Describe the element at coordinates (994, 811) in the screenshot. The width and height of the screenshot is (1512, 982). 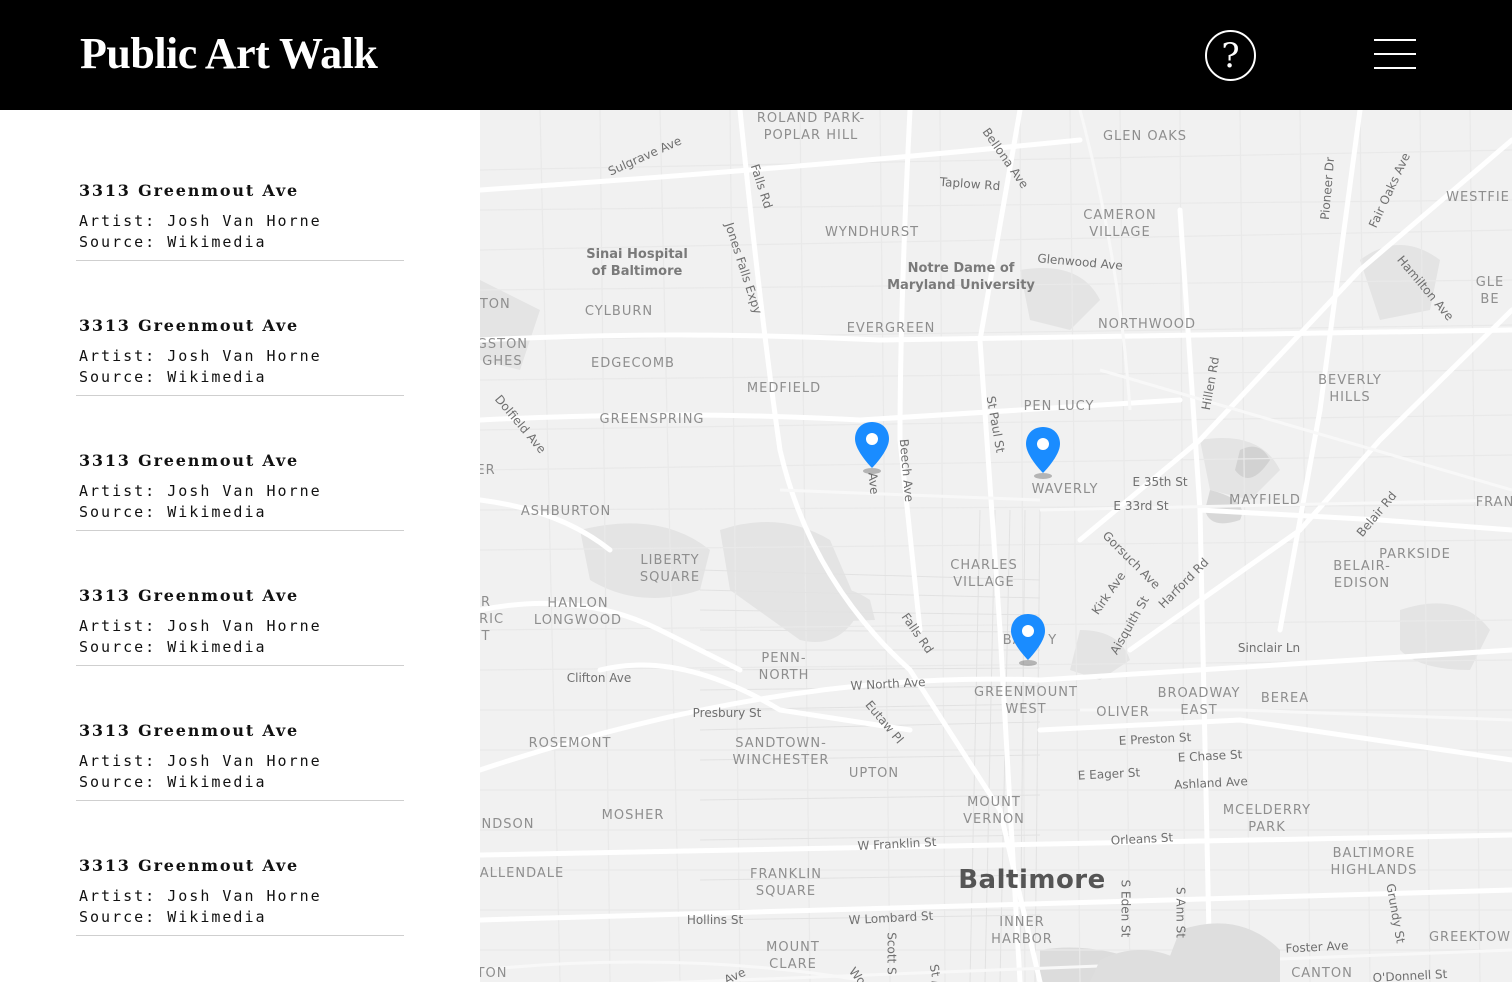
I see `neighborhood-label: MOUNT VERNON` at that location.